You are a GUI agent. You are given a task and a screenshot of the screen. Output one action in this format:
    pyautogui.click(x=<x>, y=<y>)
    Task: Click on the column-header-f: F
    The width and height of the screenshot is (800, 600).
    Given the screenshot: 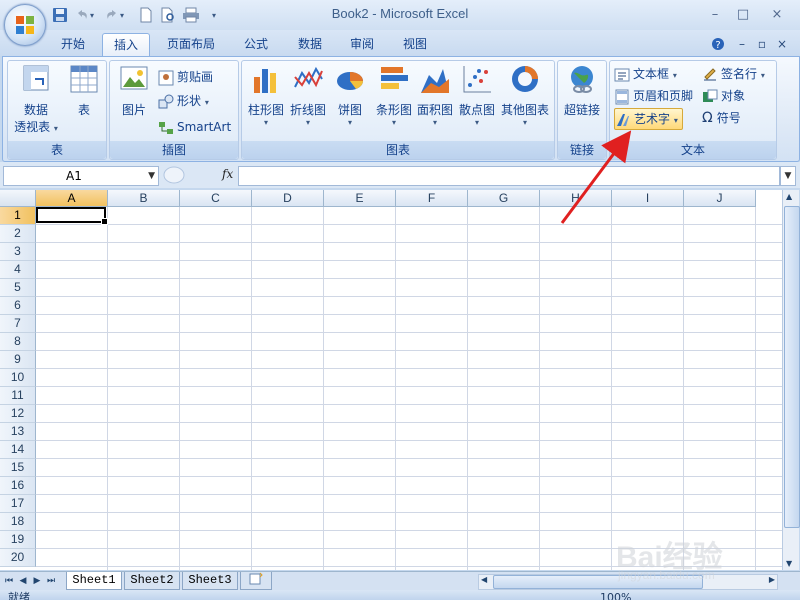 What is the action you would take?
    pyautogui.click(x=432, y=198)
    